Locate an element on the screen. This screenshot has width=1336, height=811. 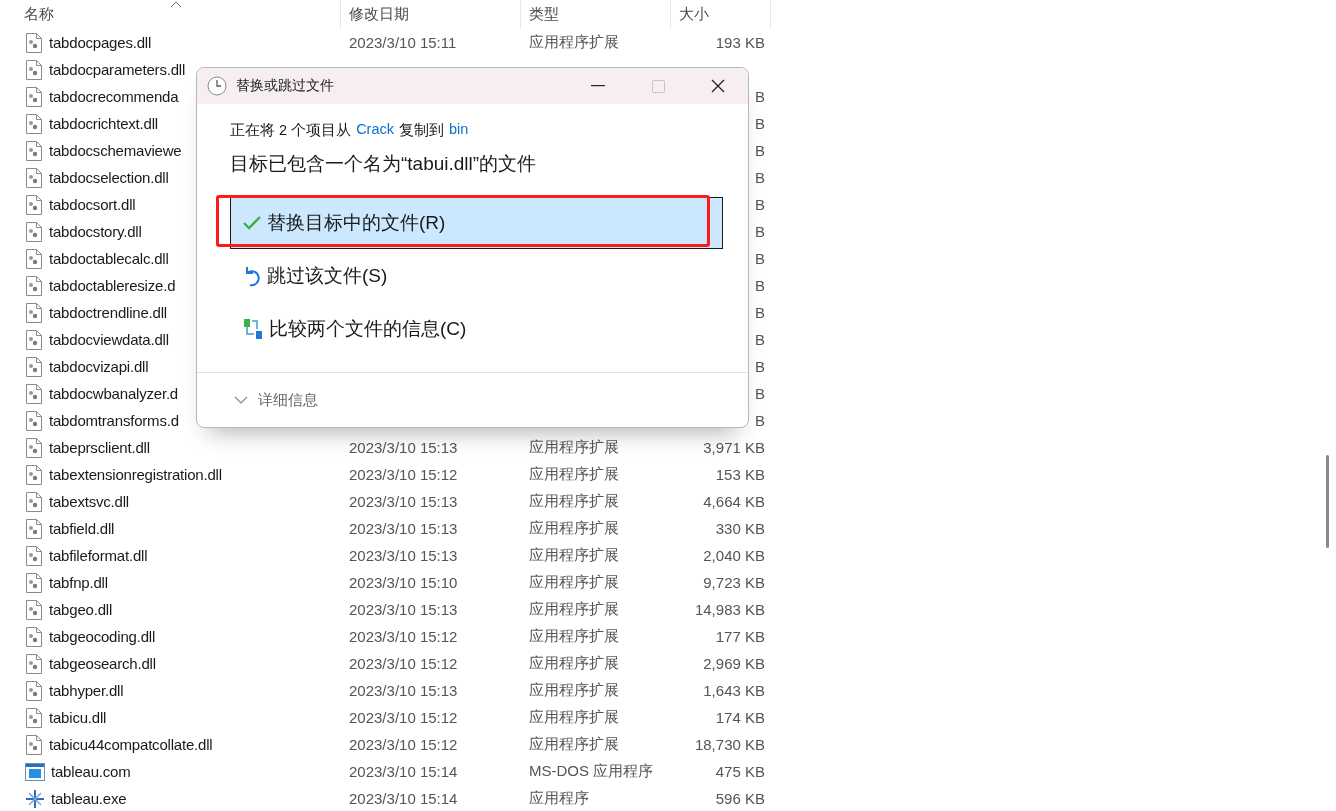
column-header: 类型 is located at coordinates (544, 14).